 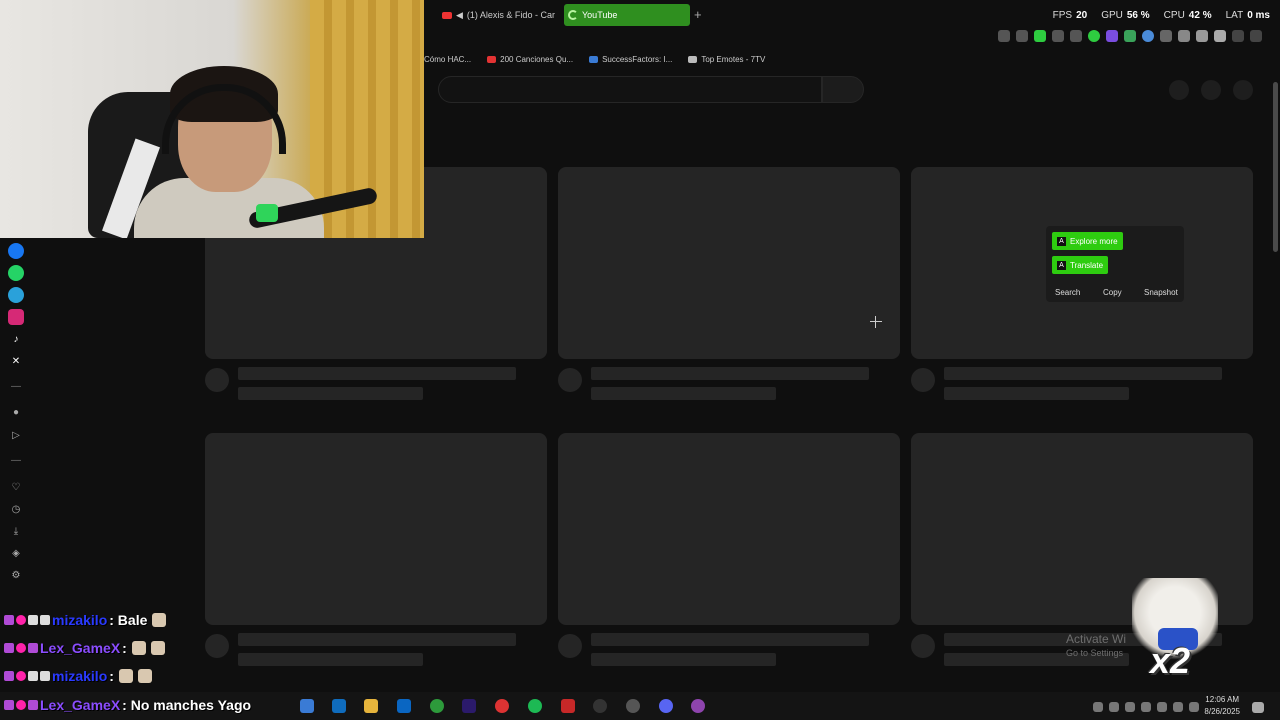 I want to click on heart-icon: ♡, so click(x=16, y=487).